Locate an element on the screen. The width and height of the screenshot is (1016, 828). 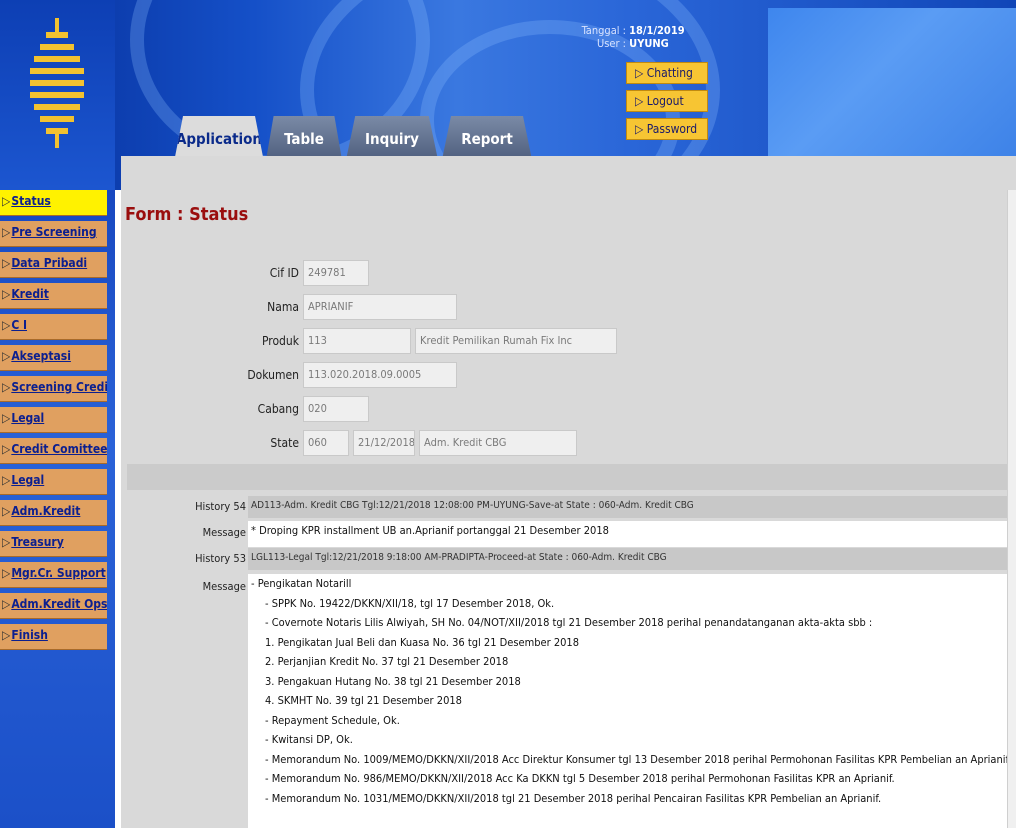
user-info: Tanggal : 18/1/2019 User : UYUNG is located at coordinates (625, 37).